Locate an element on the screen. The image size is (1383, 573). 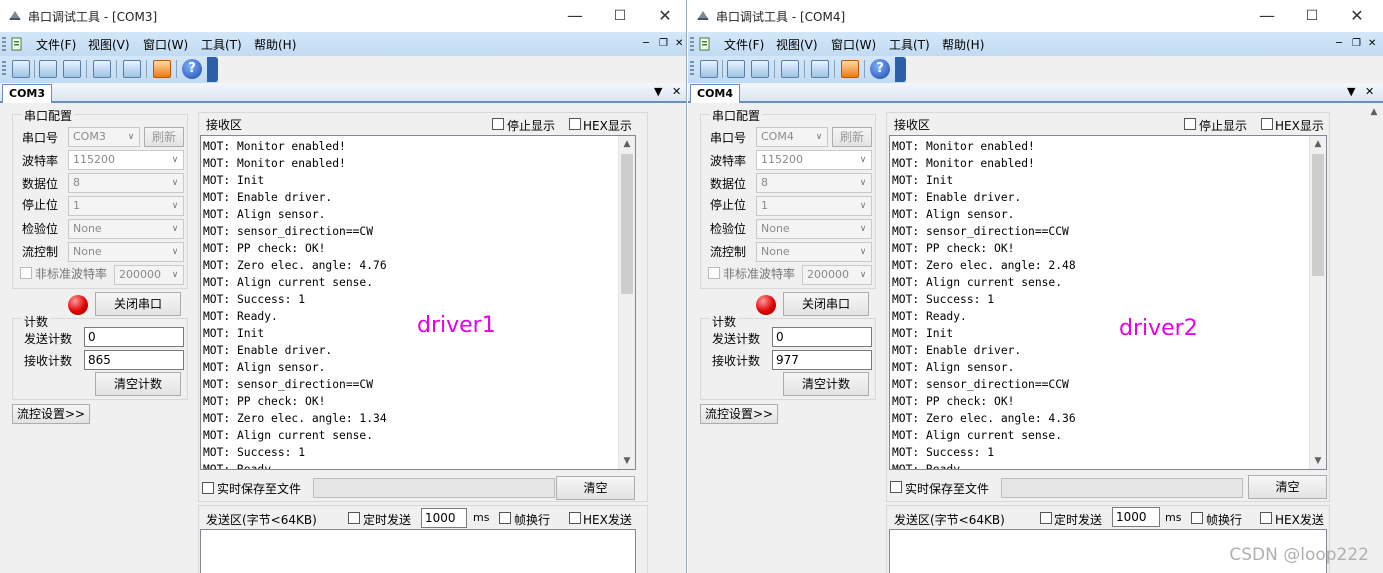
window-scrollbar: ▲ is located at coordinates (1374, 339).